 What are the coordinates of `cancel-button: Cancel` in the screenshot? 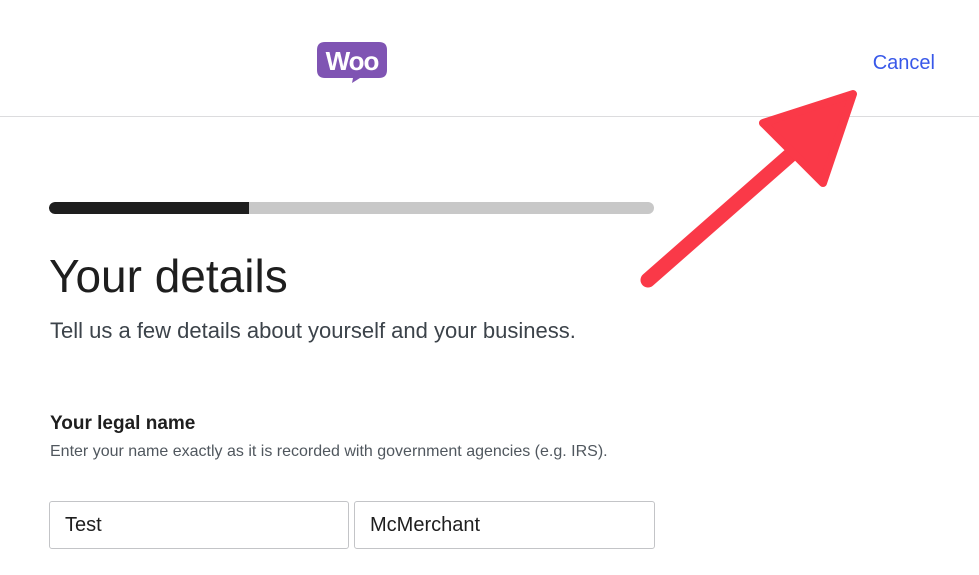 It's located at (904, 63).